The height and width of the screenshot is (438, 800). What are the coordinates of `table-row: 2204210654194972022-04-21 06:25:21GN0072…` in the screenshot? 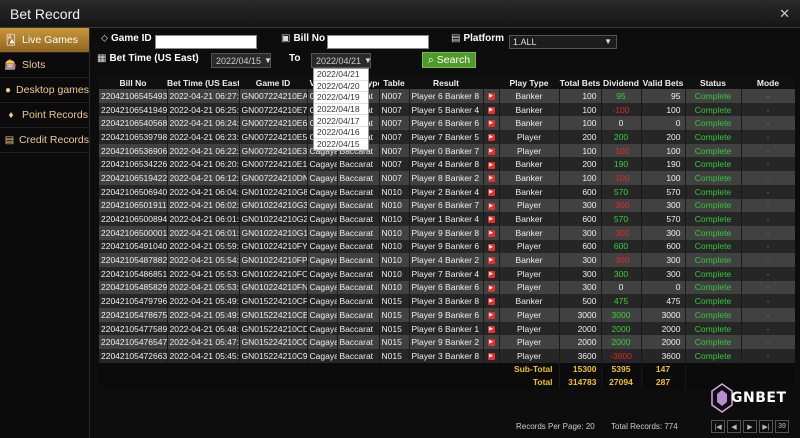 It's located at (447, 109).